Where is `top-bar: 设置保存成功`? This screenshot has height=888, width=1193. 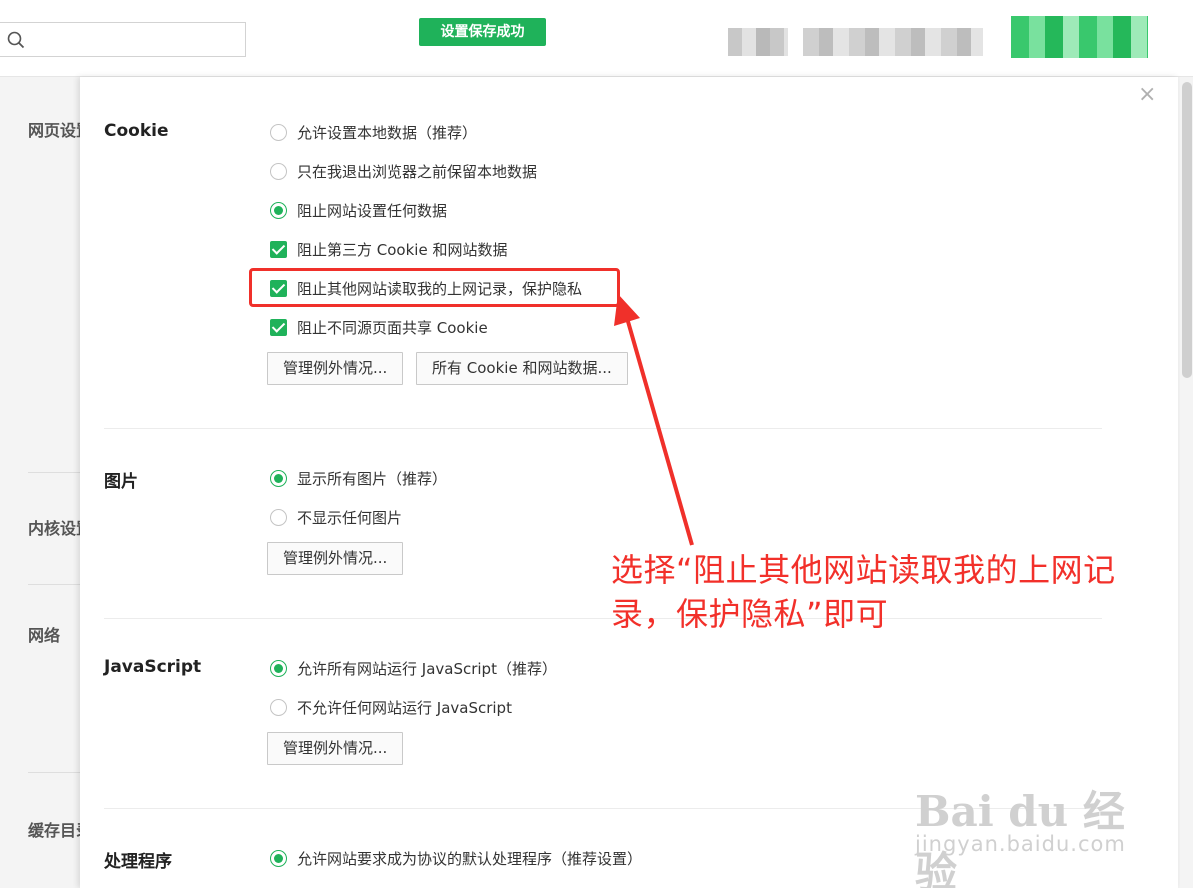
top-bar: 设置保存成功 is located at coordinates (596, 38).